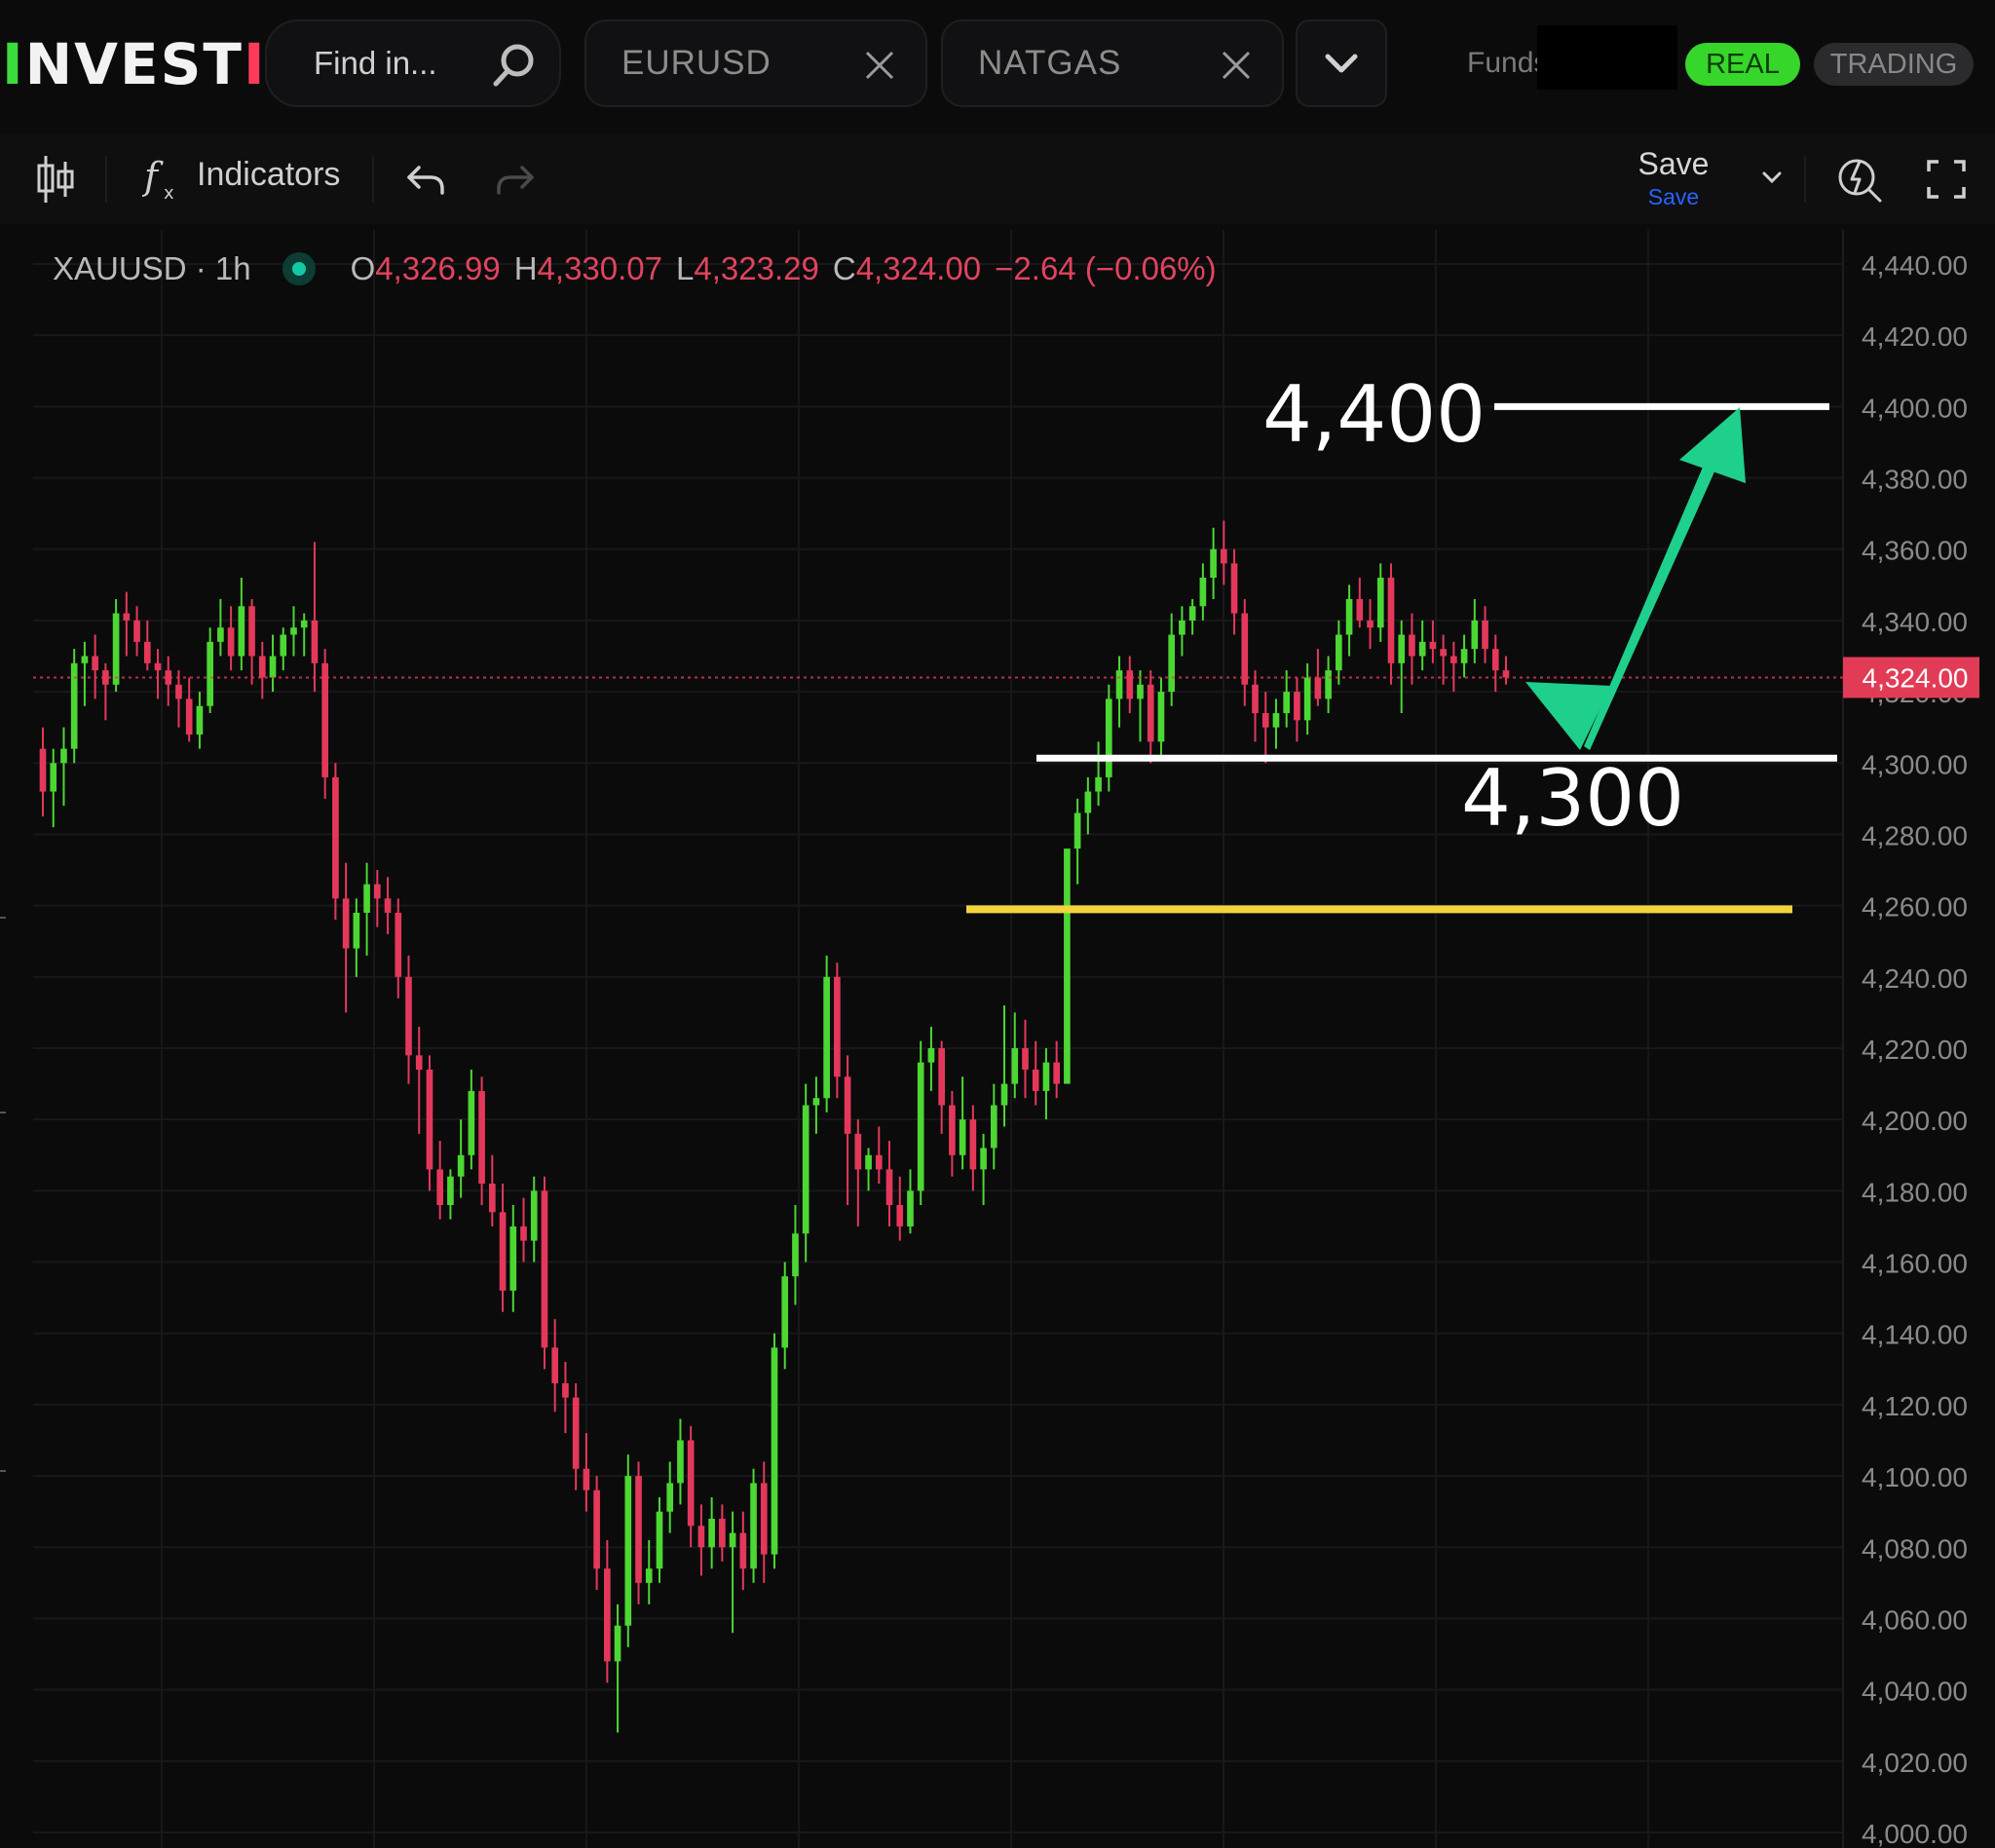 This screenshot has height=1848, width=1995. Describe the element at coordinates (1915, 835) in the screenshot. I see `y-axis-tick-label: 4,280.00` at that location.